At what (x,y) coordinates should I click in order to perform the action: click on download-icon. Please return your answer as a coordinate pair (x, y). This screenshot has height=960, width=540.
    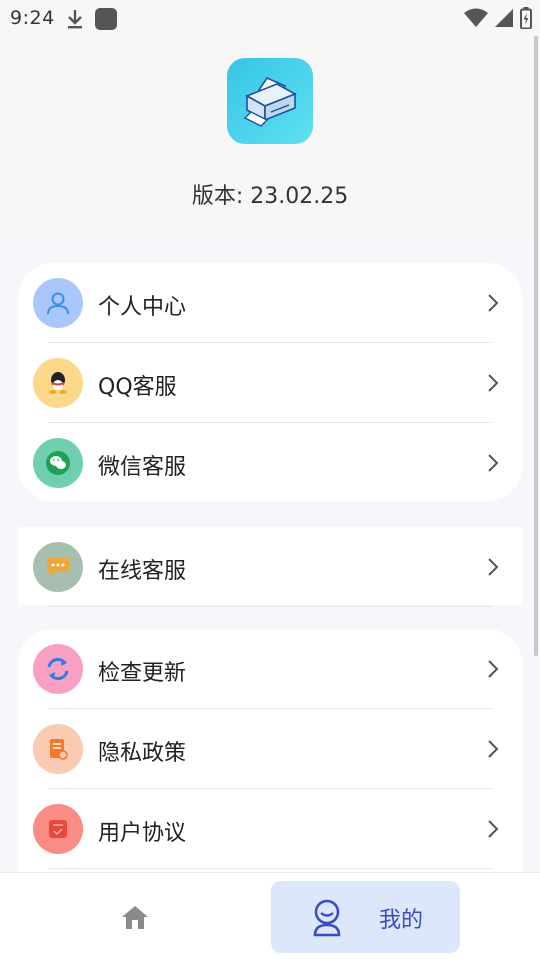
    Looking at the image, I should click on (75, 19).